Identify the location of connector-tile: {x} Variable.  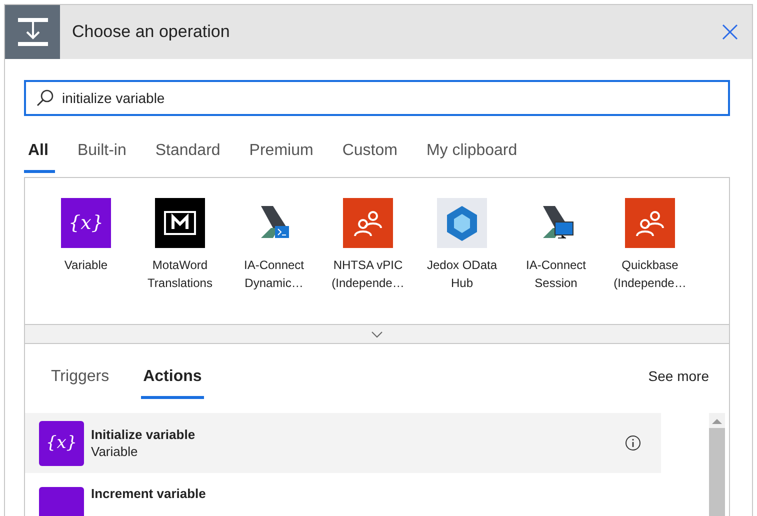
(86, 245).